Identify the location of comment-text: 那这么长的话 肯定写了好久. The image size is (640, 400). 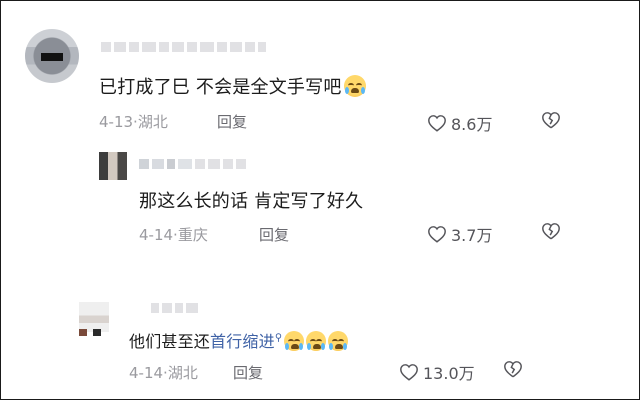
(251, 201).